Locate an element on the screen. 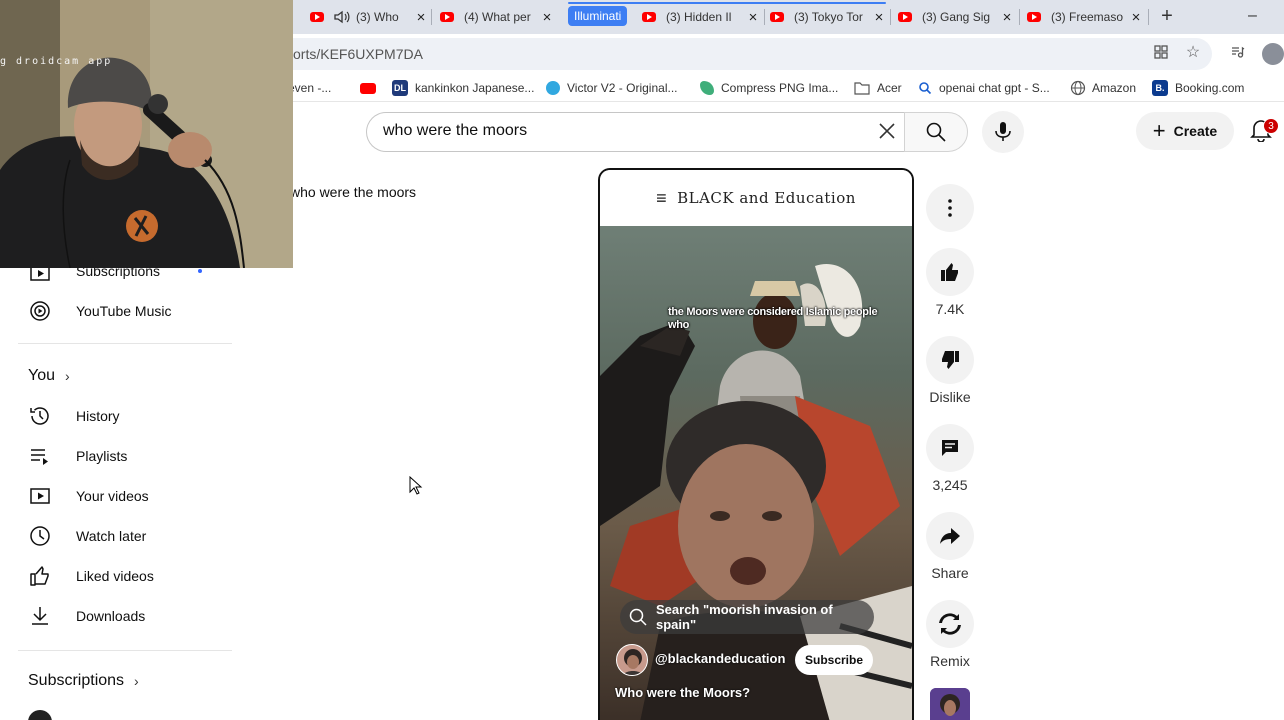  bookmark-star-icon: ☆ is located at coordinates (1193, 53).